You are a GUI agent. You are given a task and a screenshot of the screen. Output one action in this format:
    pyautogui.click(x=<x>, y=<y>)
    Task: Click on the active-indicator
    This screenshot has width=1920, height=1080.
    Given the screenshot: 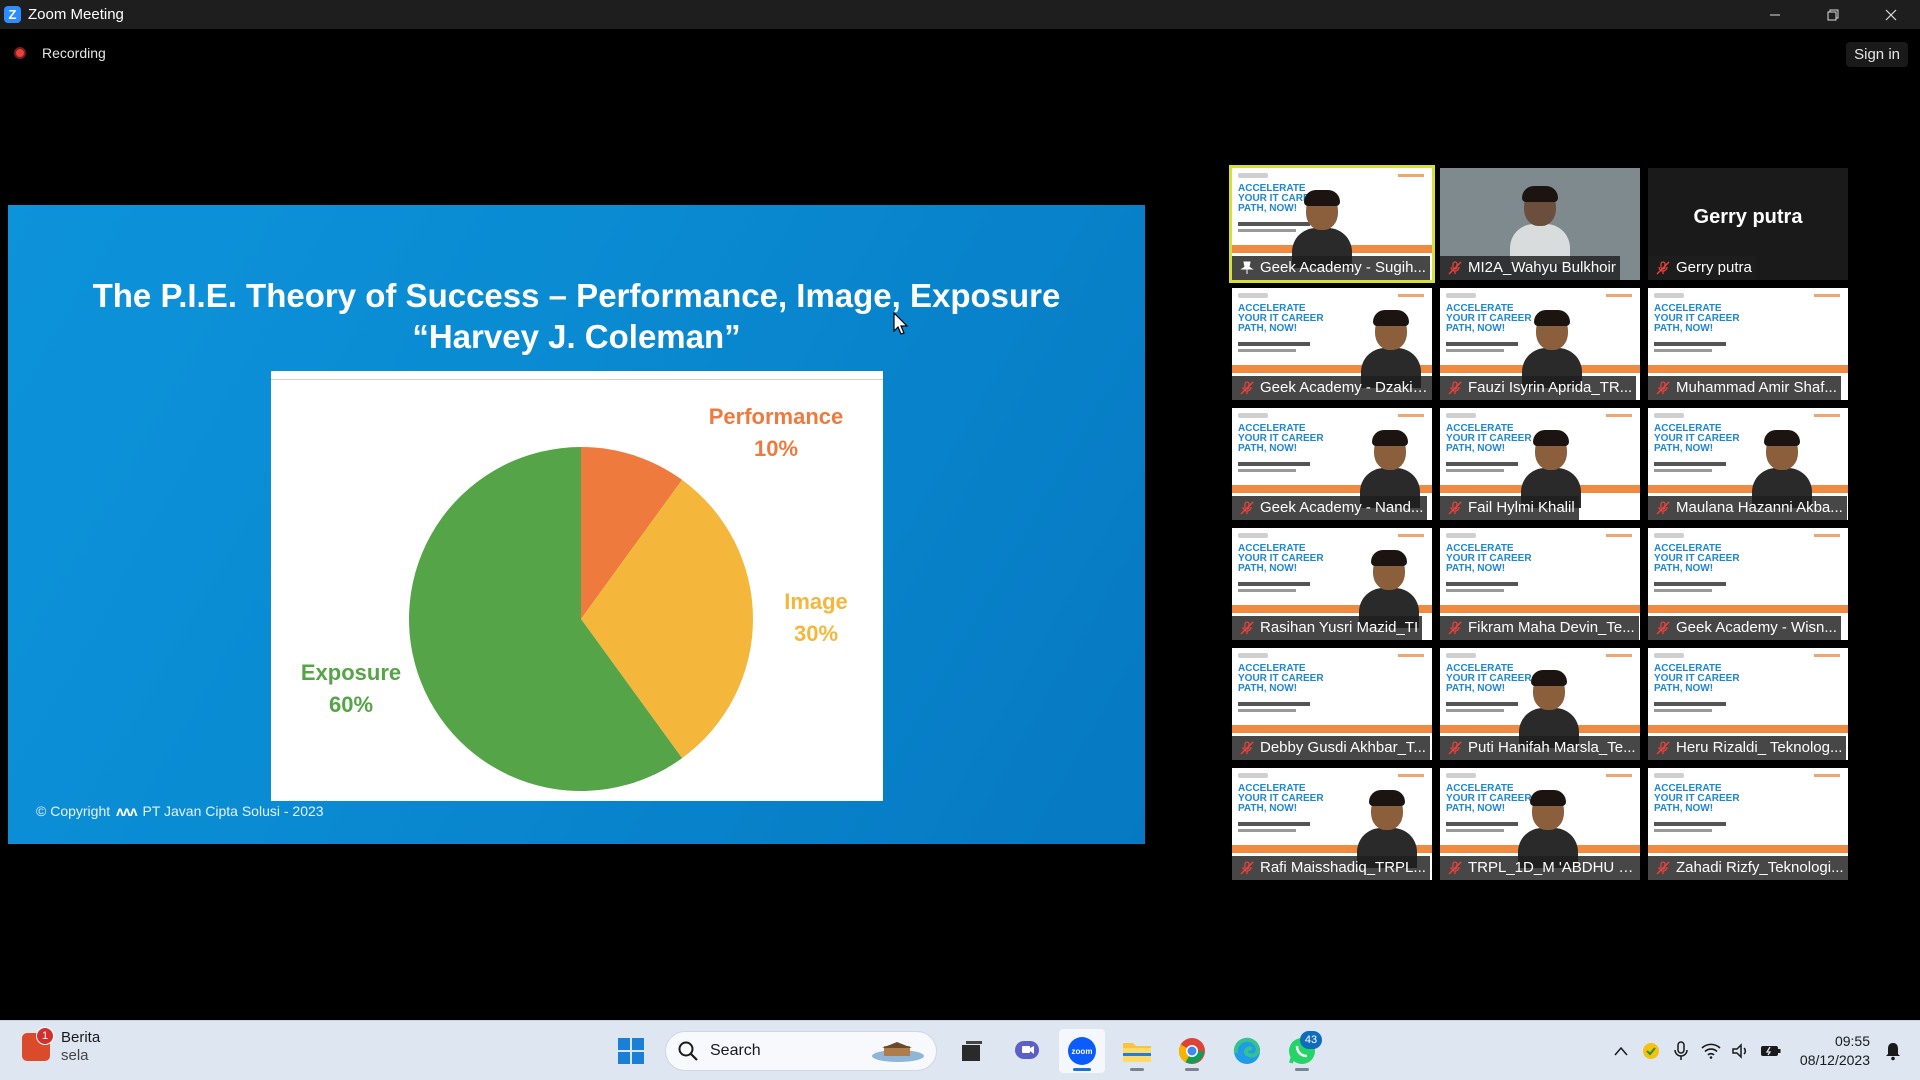 What is the action you would take?
    pyautogui.click(x=1082, y=1069)
    